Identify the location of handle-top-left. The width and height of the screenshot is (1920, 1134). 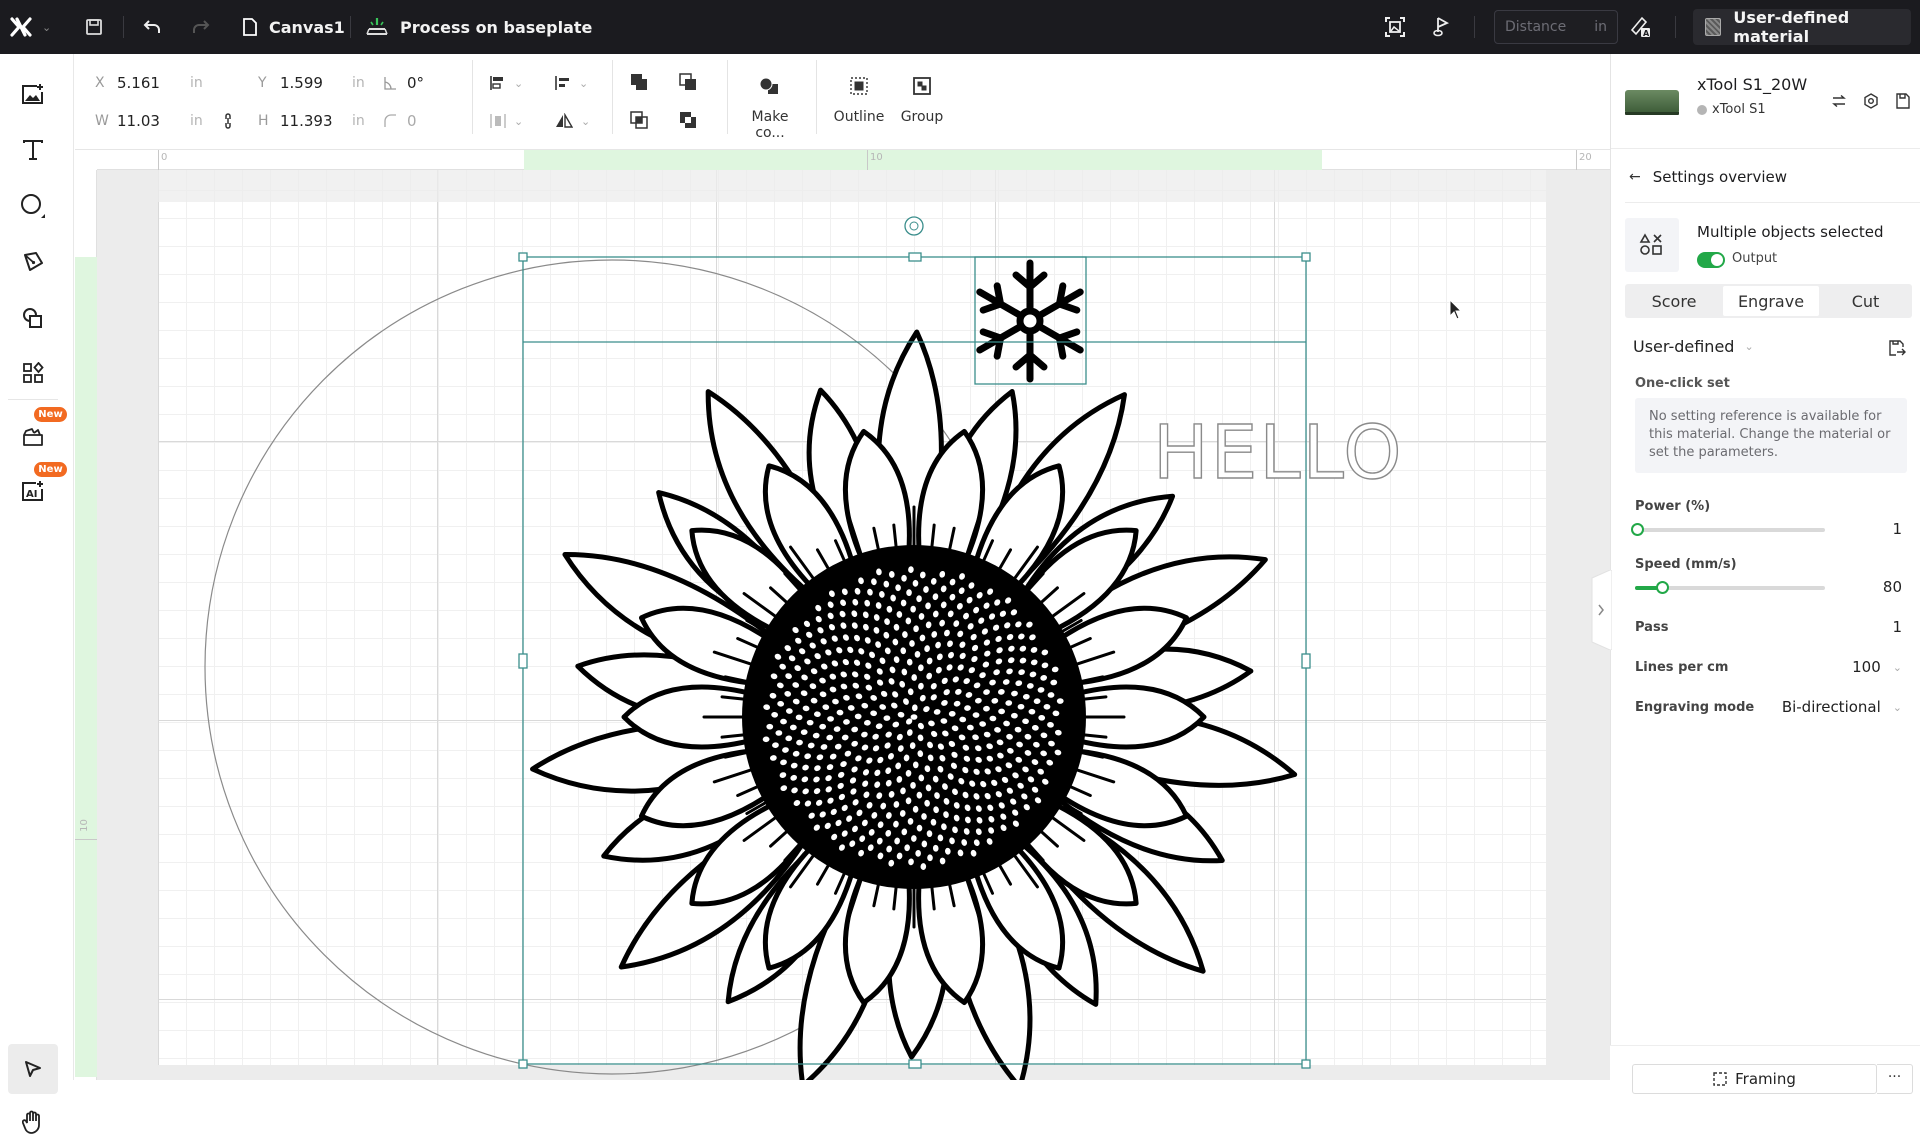
(523, 257).